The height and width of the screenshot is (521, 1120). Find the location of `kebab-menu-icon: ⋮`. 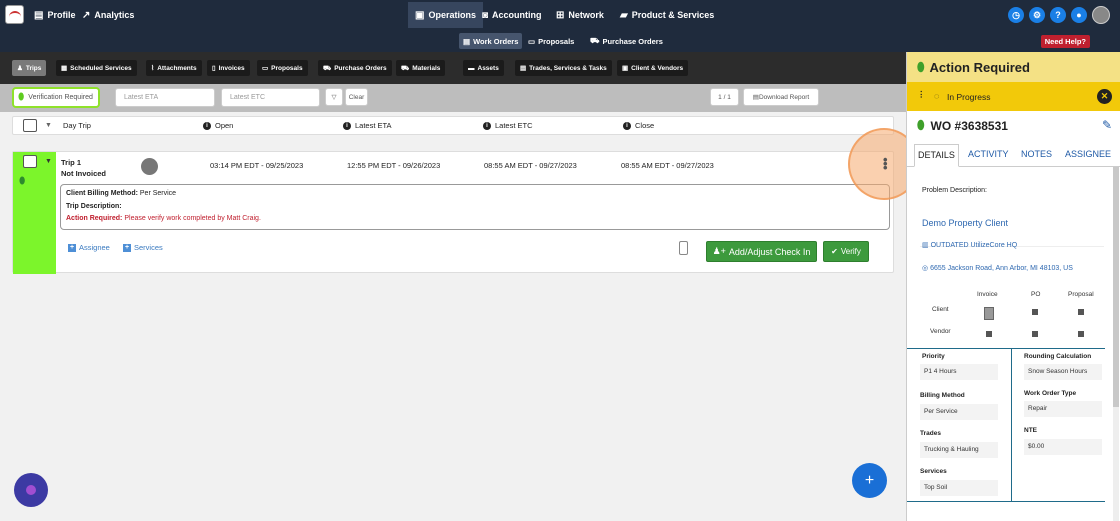

kebab-menu-icon: ⋮ is located at coordinates (921, 94).